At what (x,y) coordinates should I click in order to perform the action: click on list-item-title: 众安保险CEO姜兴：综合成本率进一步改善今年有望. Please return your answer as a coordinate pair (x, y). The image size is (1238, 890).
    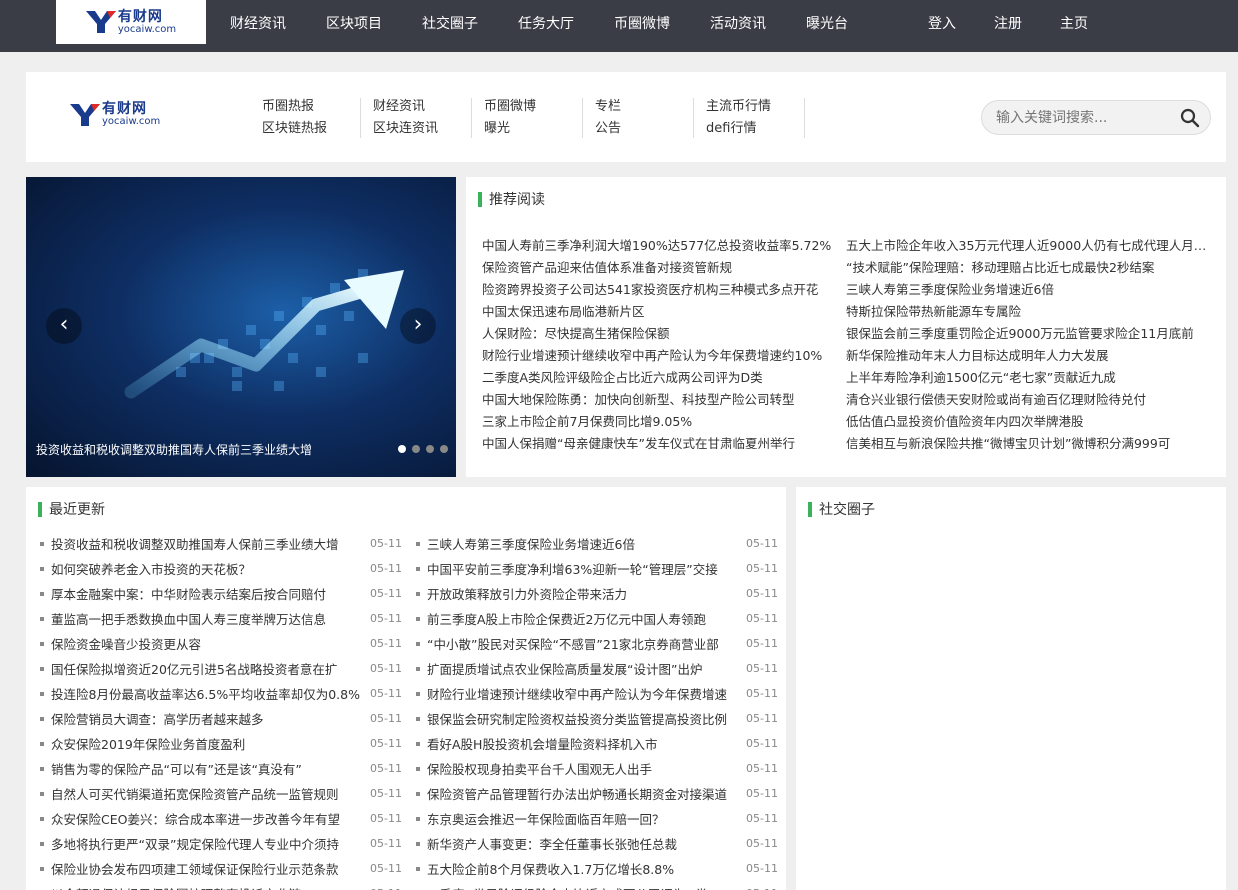
    Looking at the image, I should click on (208, 818).